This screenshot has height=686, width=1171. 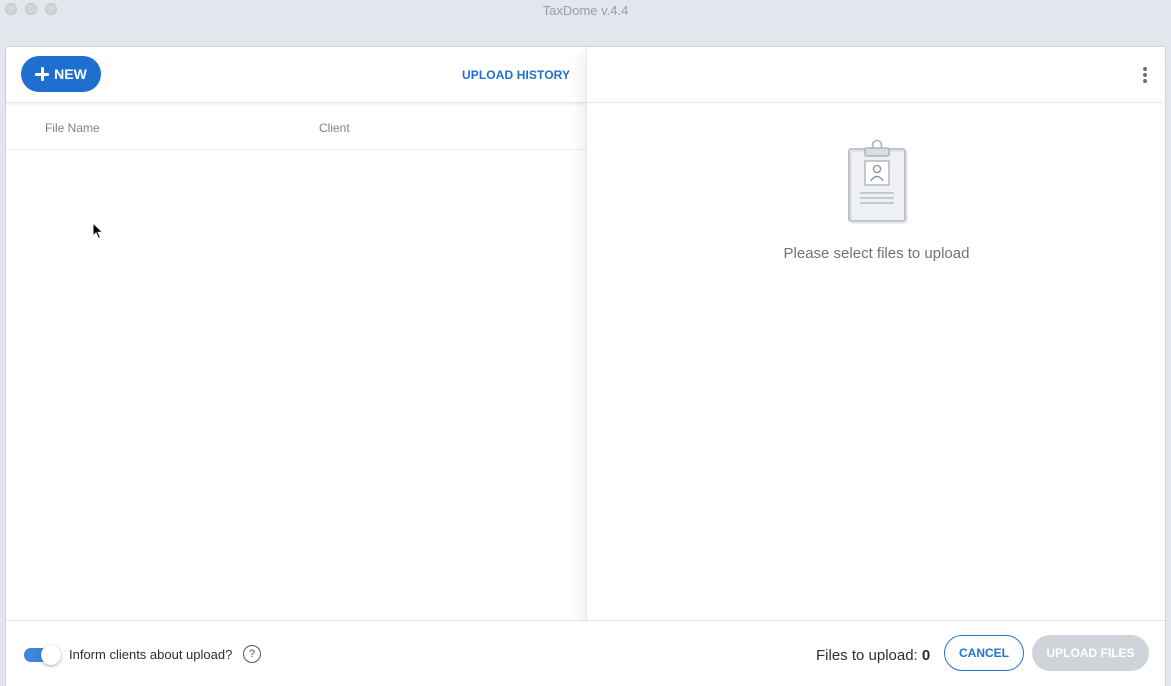 What do you see at coordinates (72, 128) in the screenshot?
I see `column-header-file-name: File Name` at bounding box center [72, 128].